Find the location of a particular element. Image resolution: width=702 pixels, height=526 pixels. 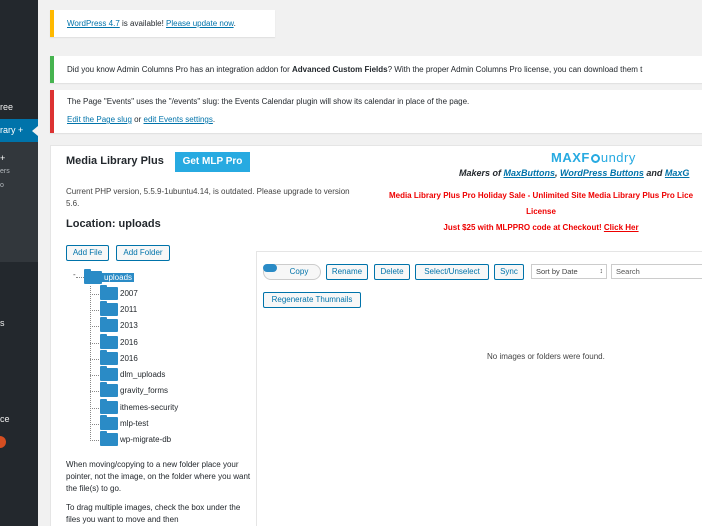

edit-events-settings-link: edit Events settings is located at coordinates (178, 119).